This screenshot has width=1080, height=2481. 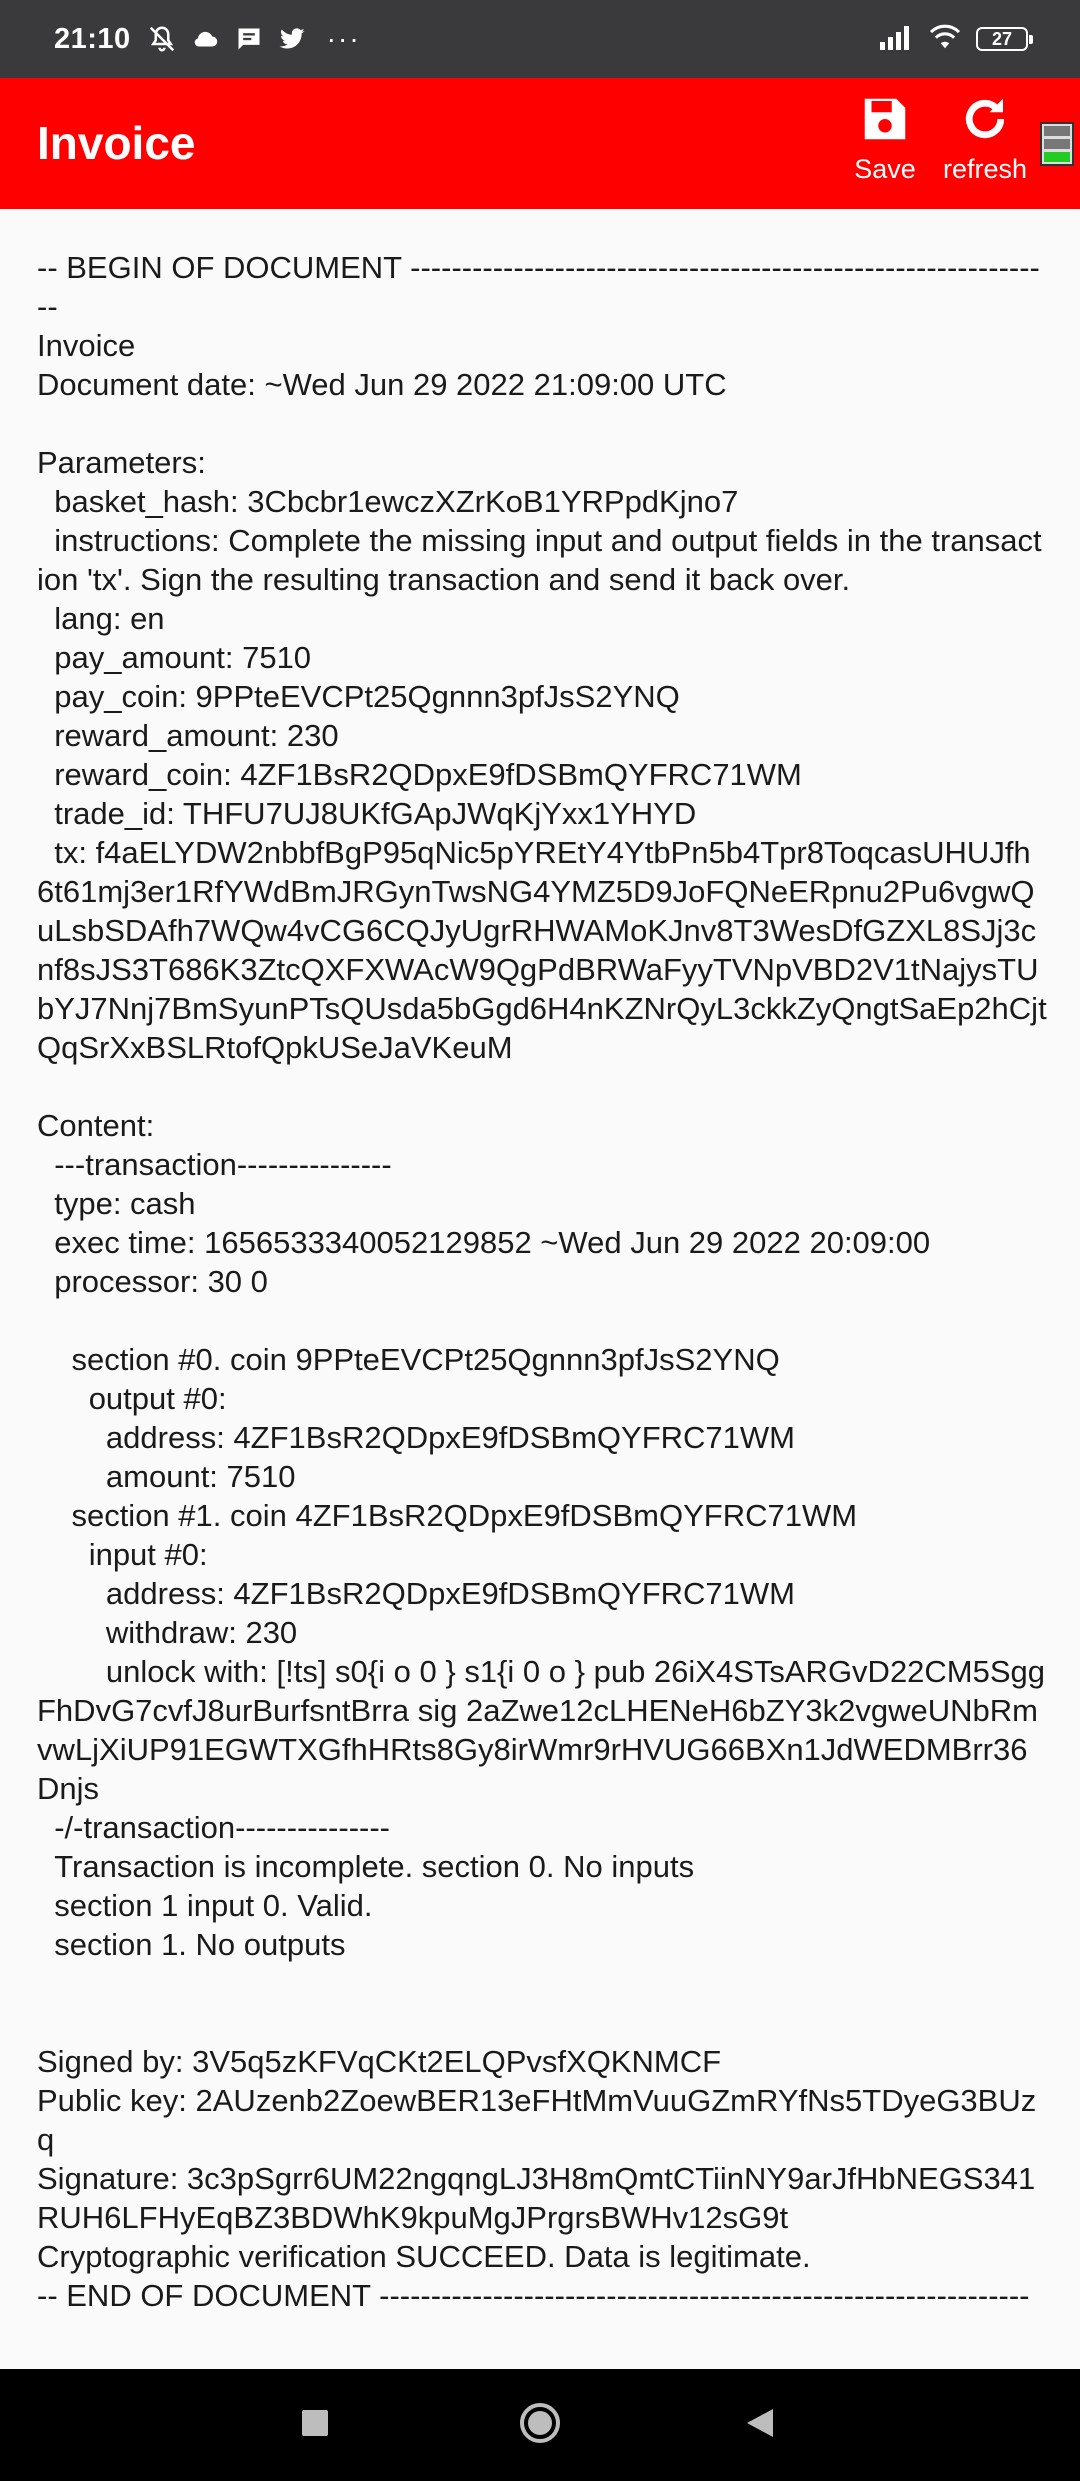 I want to click on twitter-icon, so click(x=292, y=39).